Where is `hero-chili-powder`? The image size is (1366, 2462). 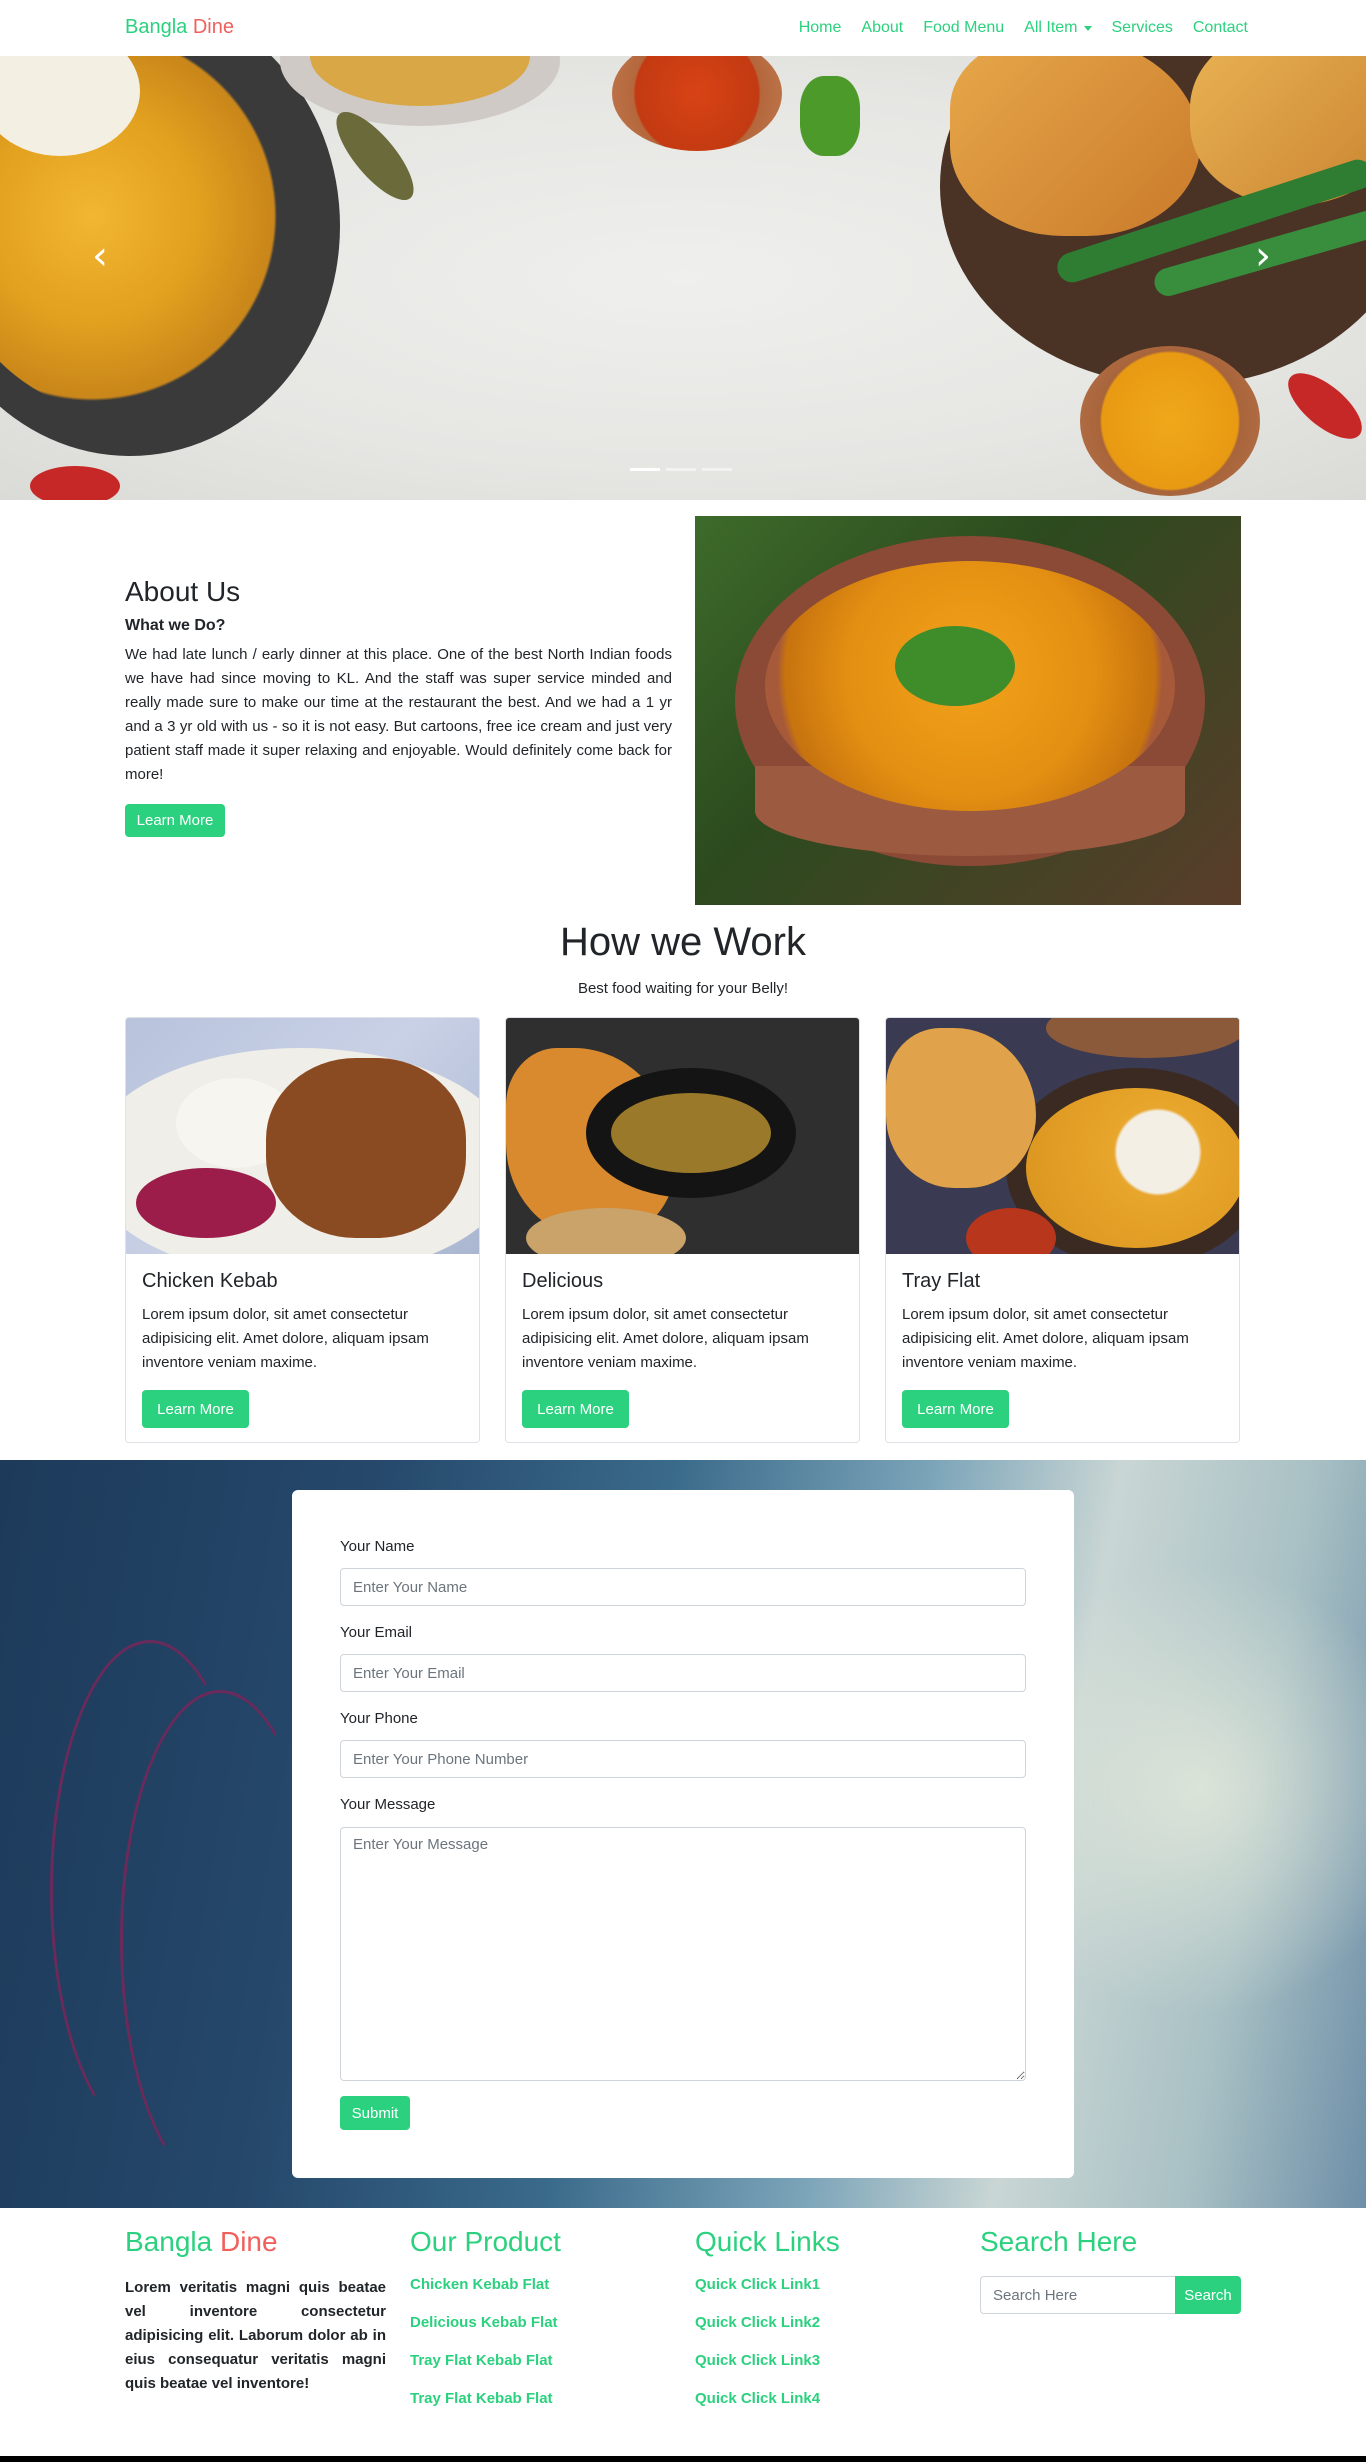
hero-chili-powder is located at coordinates (697, 103).